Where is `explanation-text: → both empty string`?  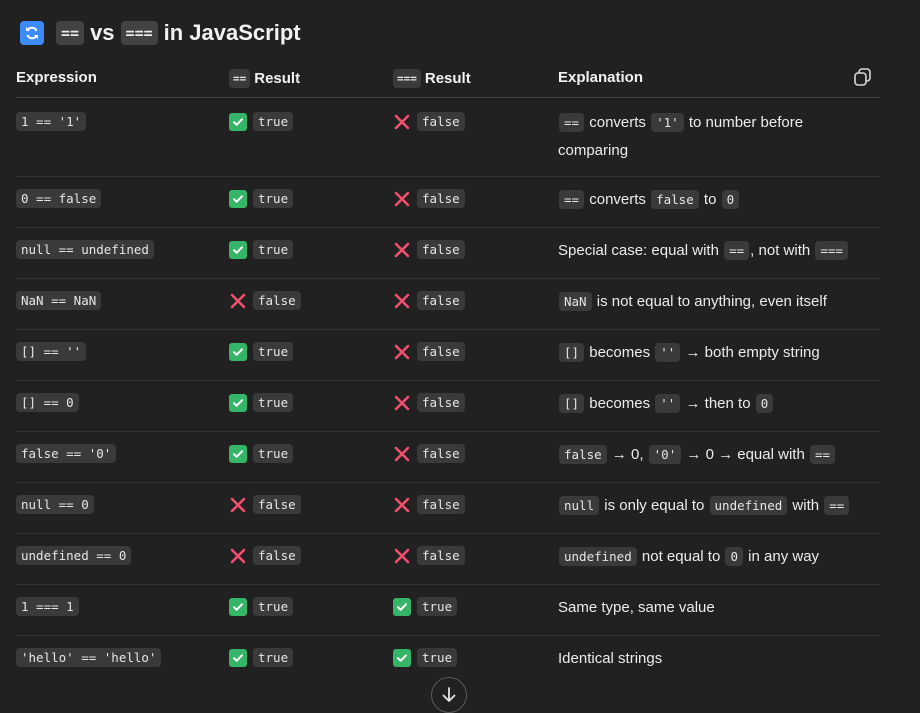
explanation-text: → both empty string is located at coordinates (750, 352).